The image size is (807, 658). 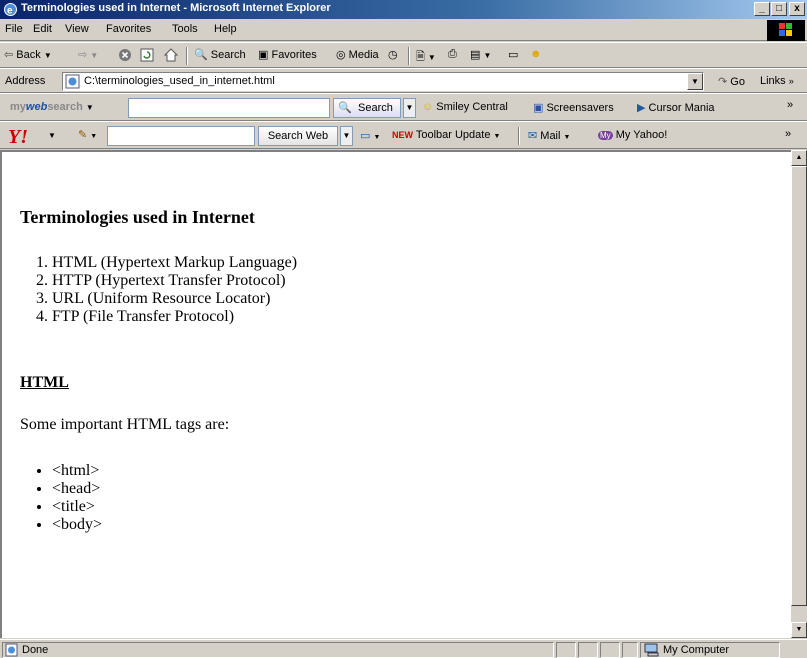 What do you see at coordinates (641, 108) in the screenshot?
I see `cursor-icon: ▶` at bounding box center [641, 108].